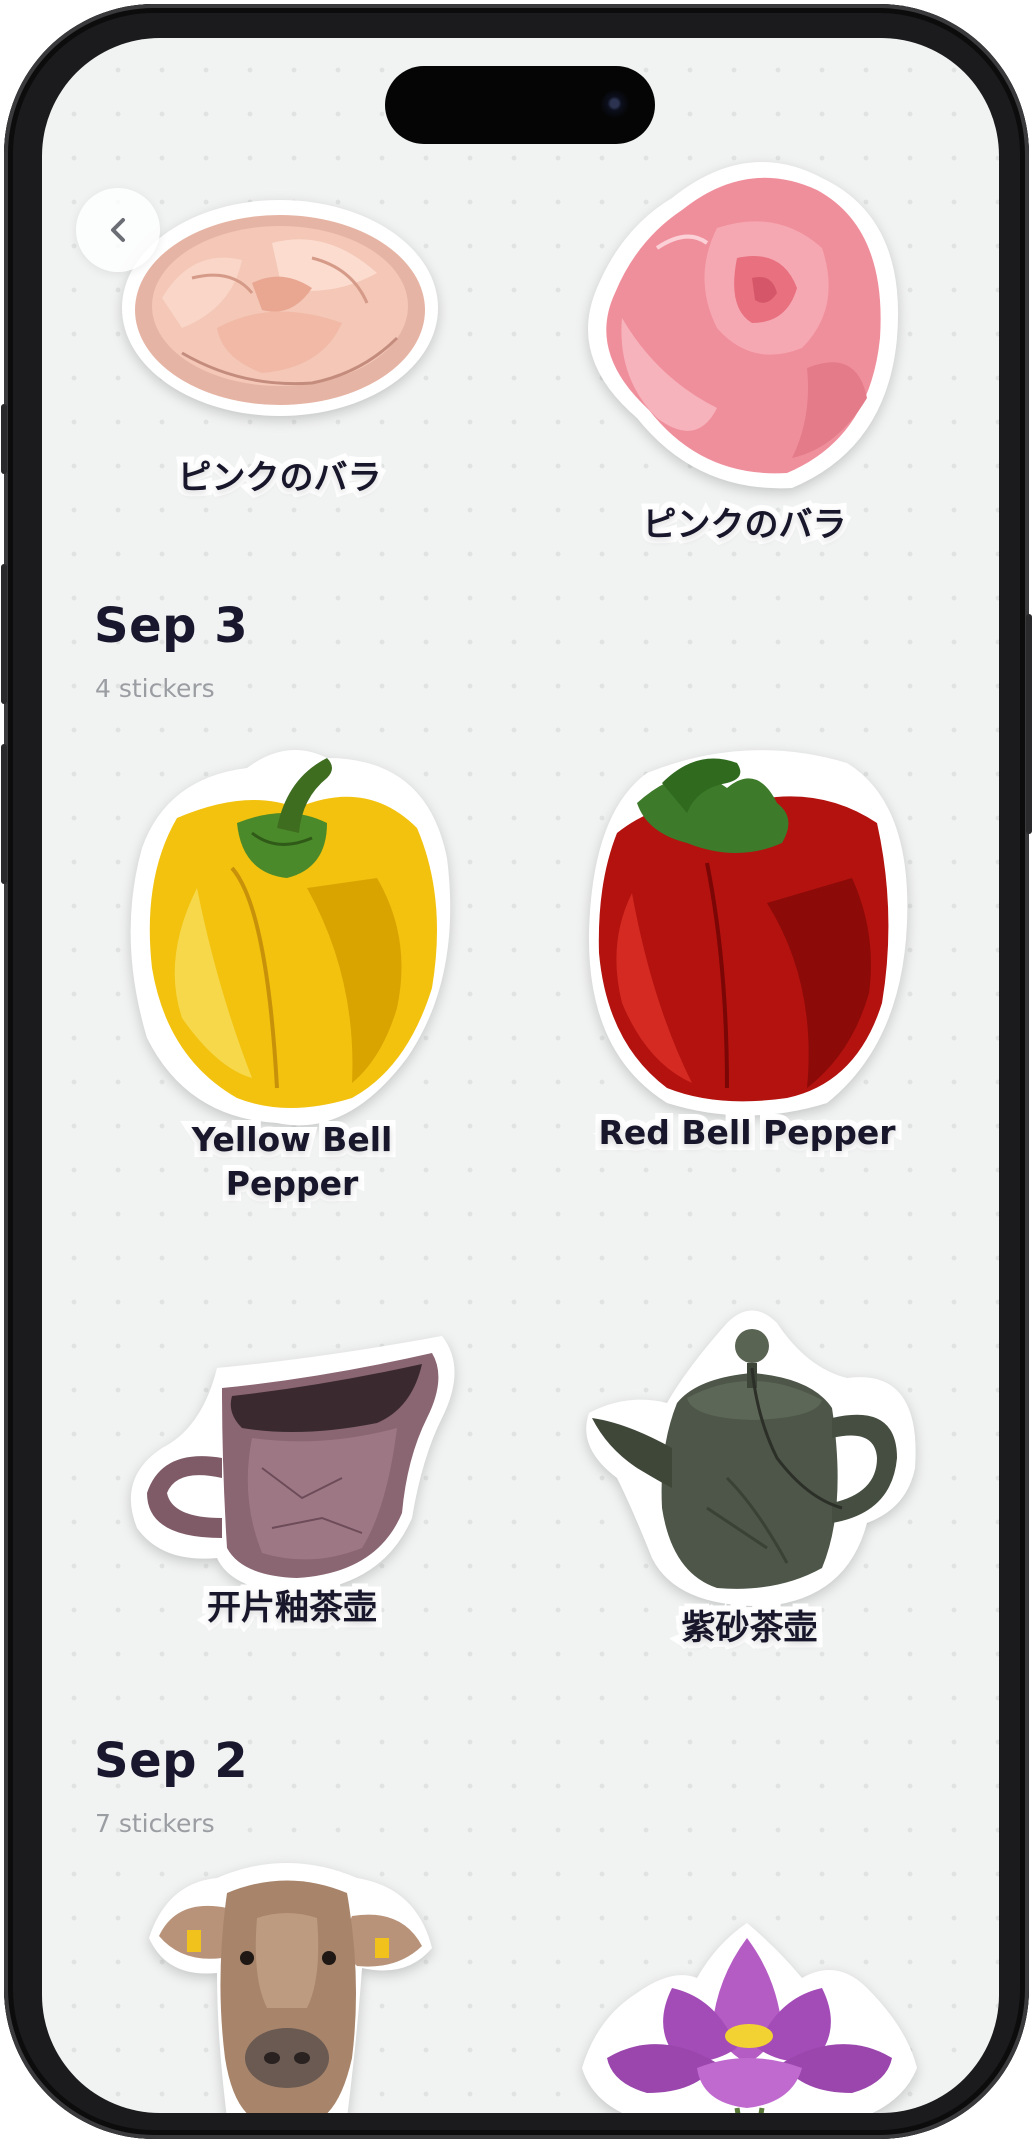 The height and width of the screenshot is (2143, 1033). I want to click on section-sticker-count: 4 stickers, so click(155, 688).